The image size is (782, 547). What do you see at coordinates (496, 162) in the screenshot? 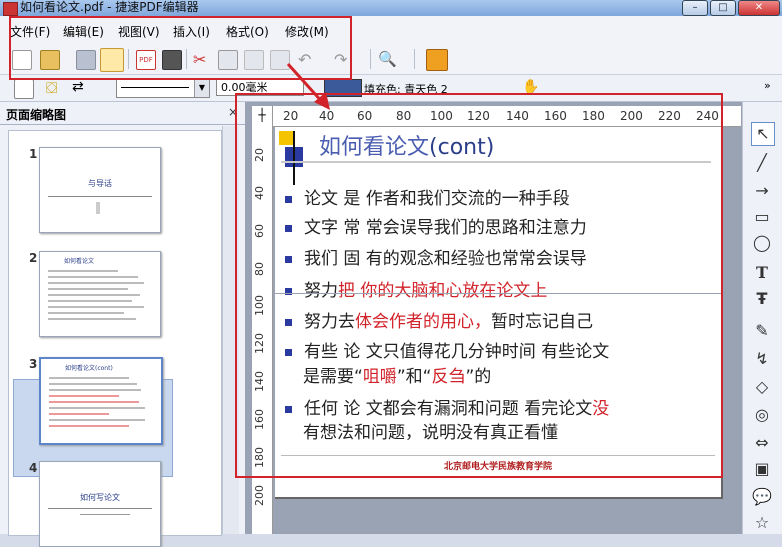
I see `title-rule` at bounding box center [496, 162].